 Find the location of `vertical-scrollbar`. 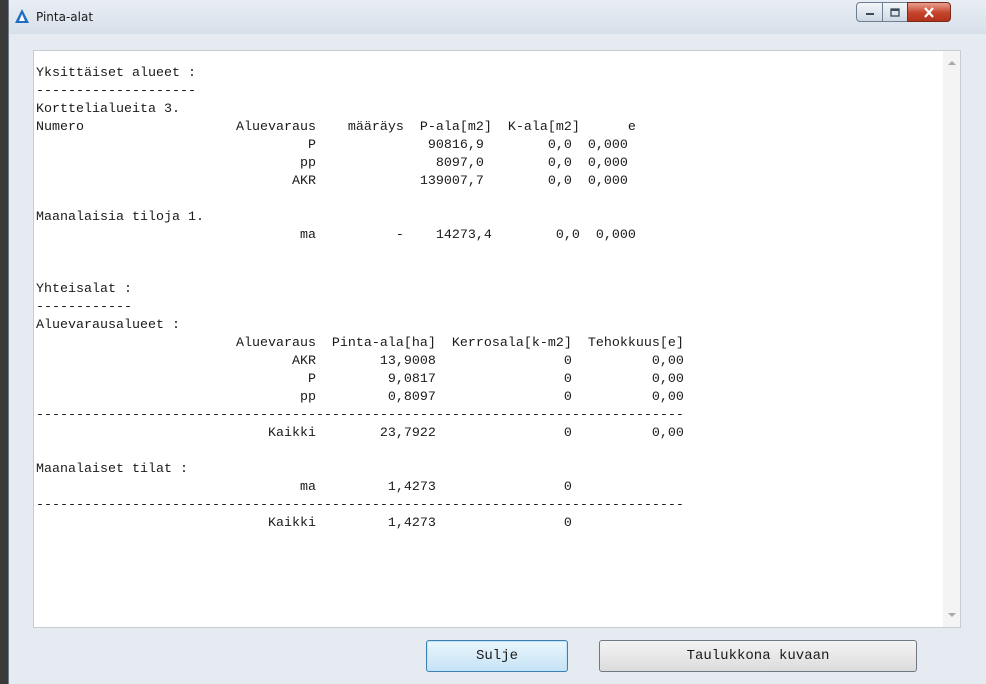

vertical-scrollbar is located at coordinates (951, 339).